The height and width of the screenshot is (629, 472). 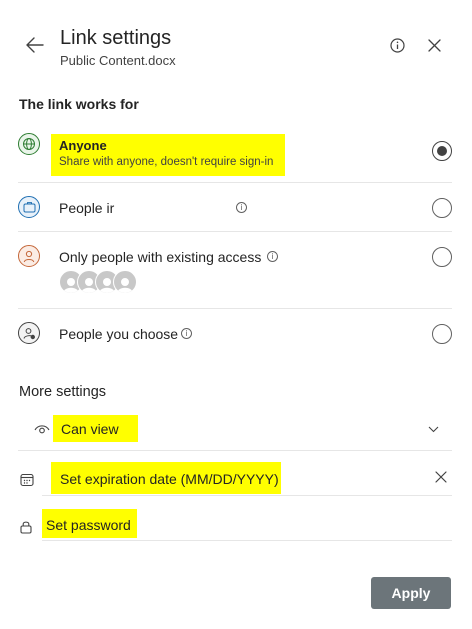 What do you see at coordinates (235, 271) in the screenshot?
I see `option-existing-access: Only people with existing access i` at bounding box center [235, 271].